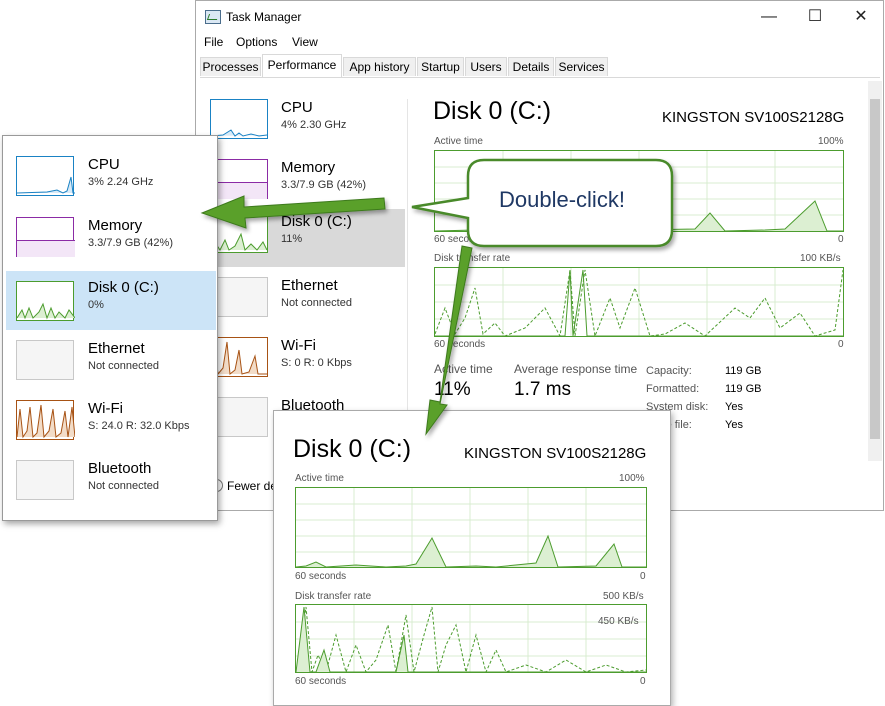 The height and width of the screenshot is (706, 885). I want to click on callout-text: Double-click!, so click(562, 199).